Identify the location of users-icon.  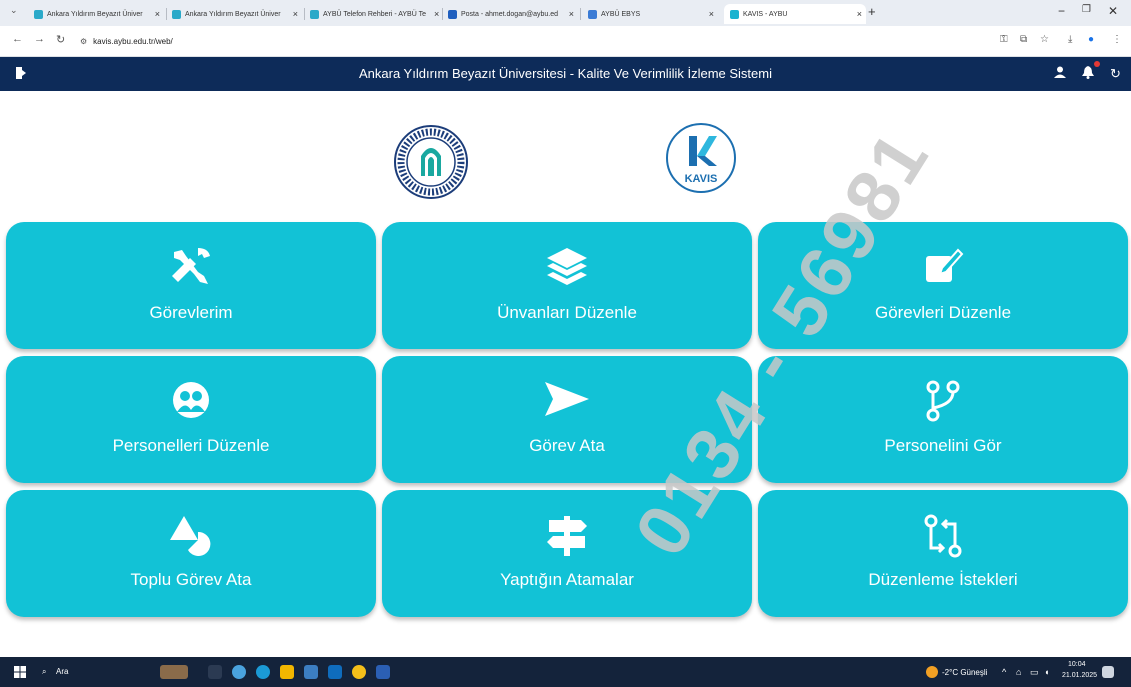
(191, 400).